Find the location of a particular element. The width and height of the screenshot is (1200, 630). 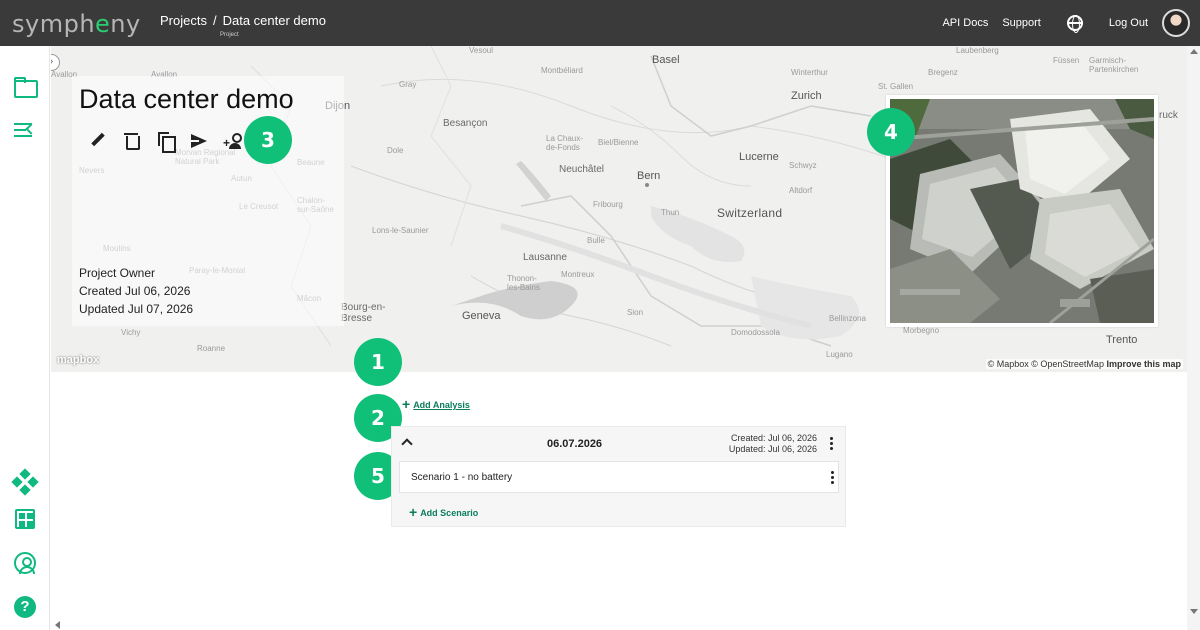

breadcrumb: Projects / Data center demo is located at coordinates (243, 20).